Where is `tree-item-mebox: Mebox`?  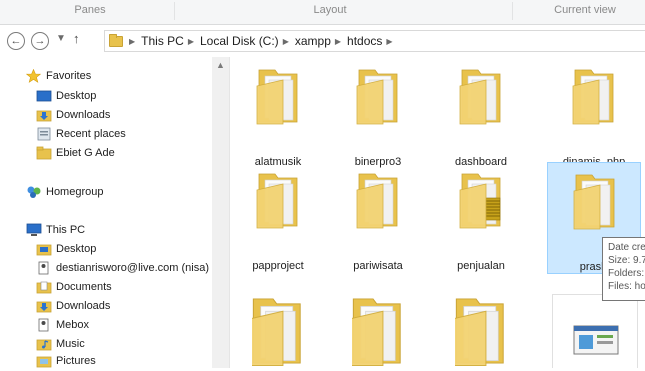 tree-item-mebox: Mebox is located at coordinates (62, 325).